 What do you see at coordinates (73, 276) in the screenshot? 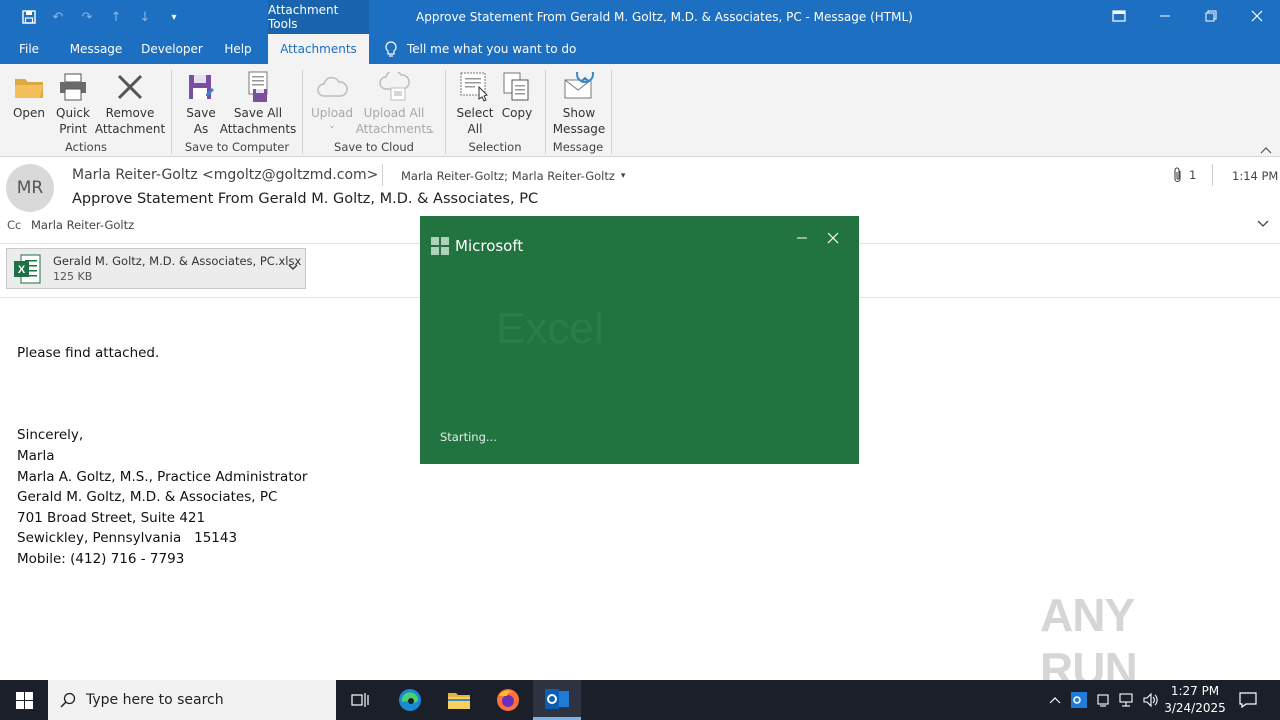
I see `attachment-size: 125 KB` at bounding box center [73, 276].